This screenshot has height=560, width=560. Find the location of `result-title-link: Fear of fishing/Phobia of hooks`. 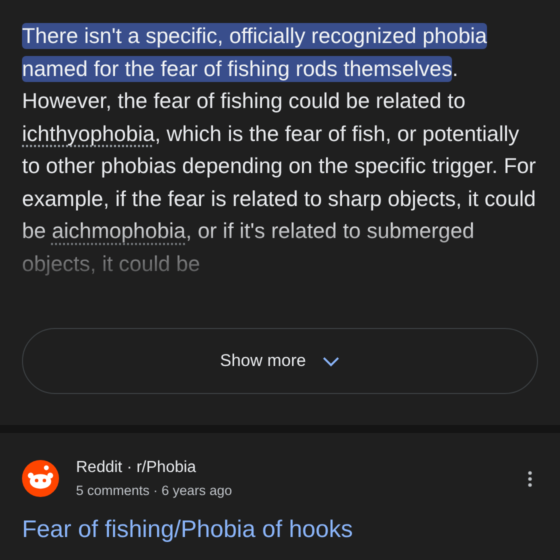

result-title-link: Fear of fishing/Phobia of hooks is located at coordinates (187, 530).